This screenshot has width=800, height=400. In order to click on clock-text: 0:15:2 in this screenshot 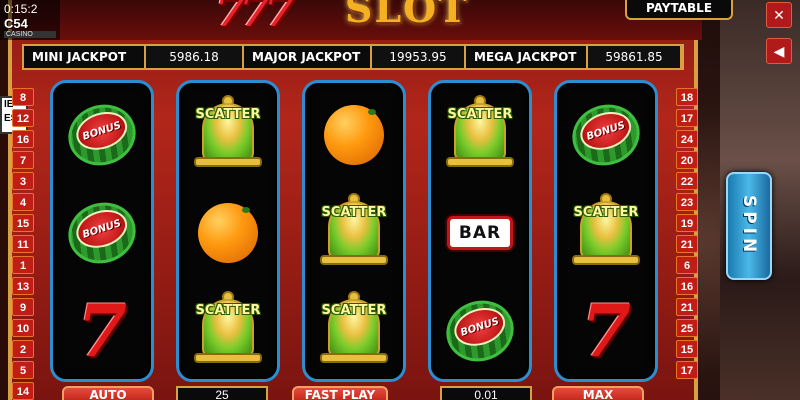, I will do `click(21, 9)`.